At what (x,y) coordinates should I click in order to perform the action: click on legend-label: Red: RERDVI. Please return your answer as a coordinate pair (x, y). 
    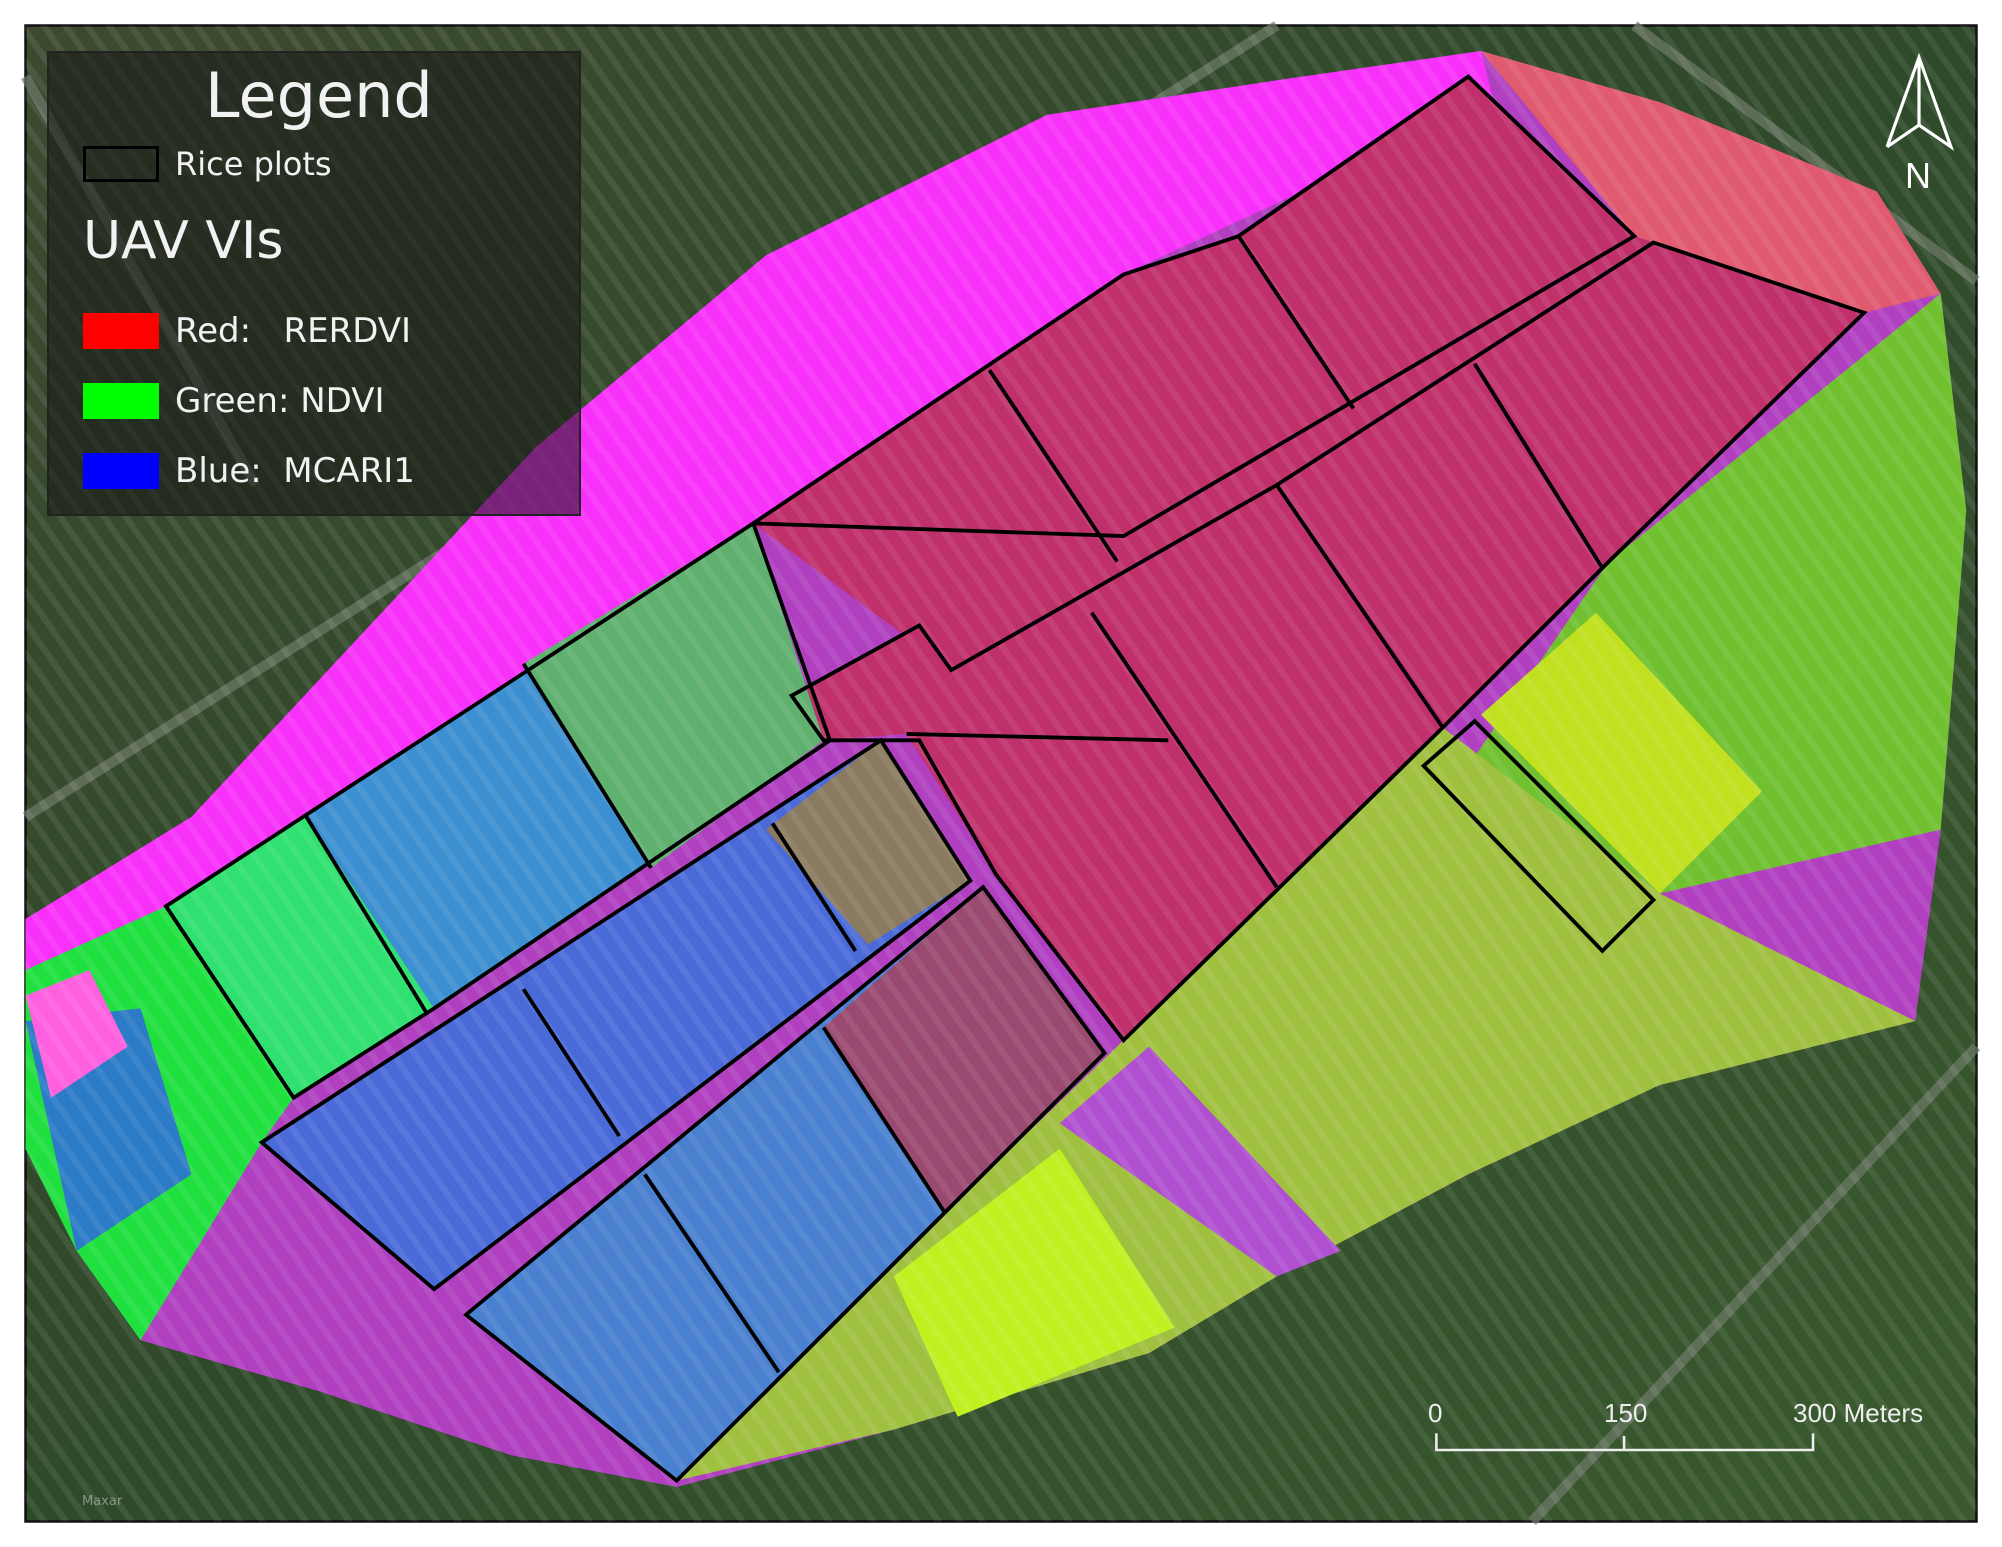
    Looking at the image, I should click on (293, 331).